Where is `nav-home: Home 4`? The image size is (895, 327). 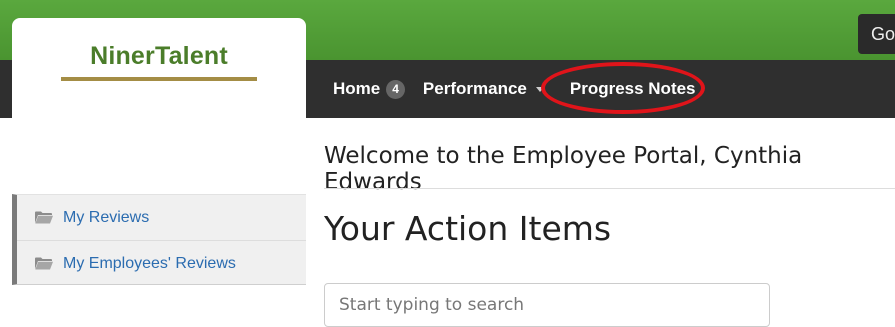
nav-home: Home 4 is located at coordinates (369, 89).